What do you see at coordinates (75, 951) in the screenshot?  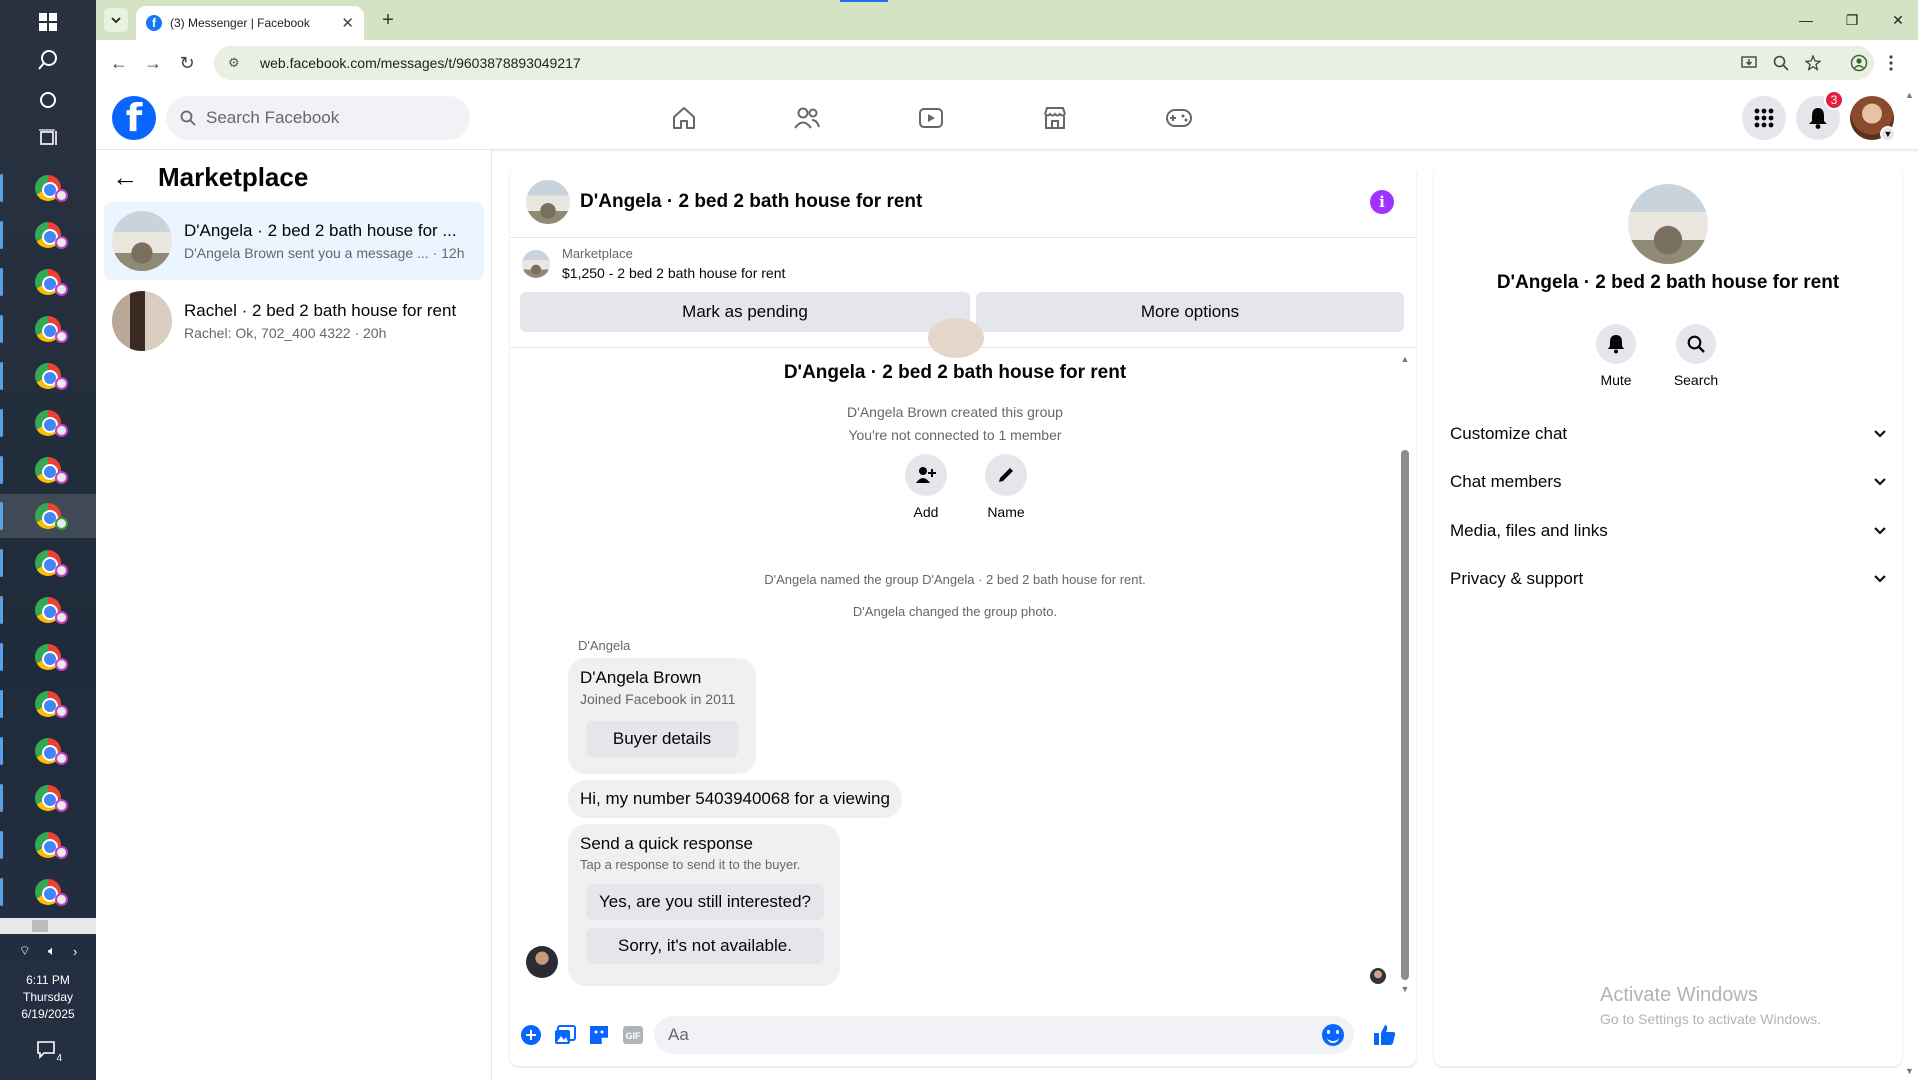 I see `chevron-right-icon: ›` at bounding box center [75, 951].